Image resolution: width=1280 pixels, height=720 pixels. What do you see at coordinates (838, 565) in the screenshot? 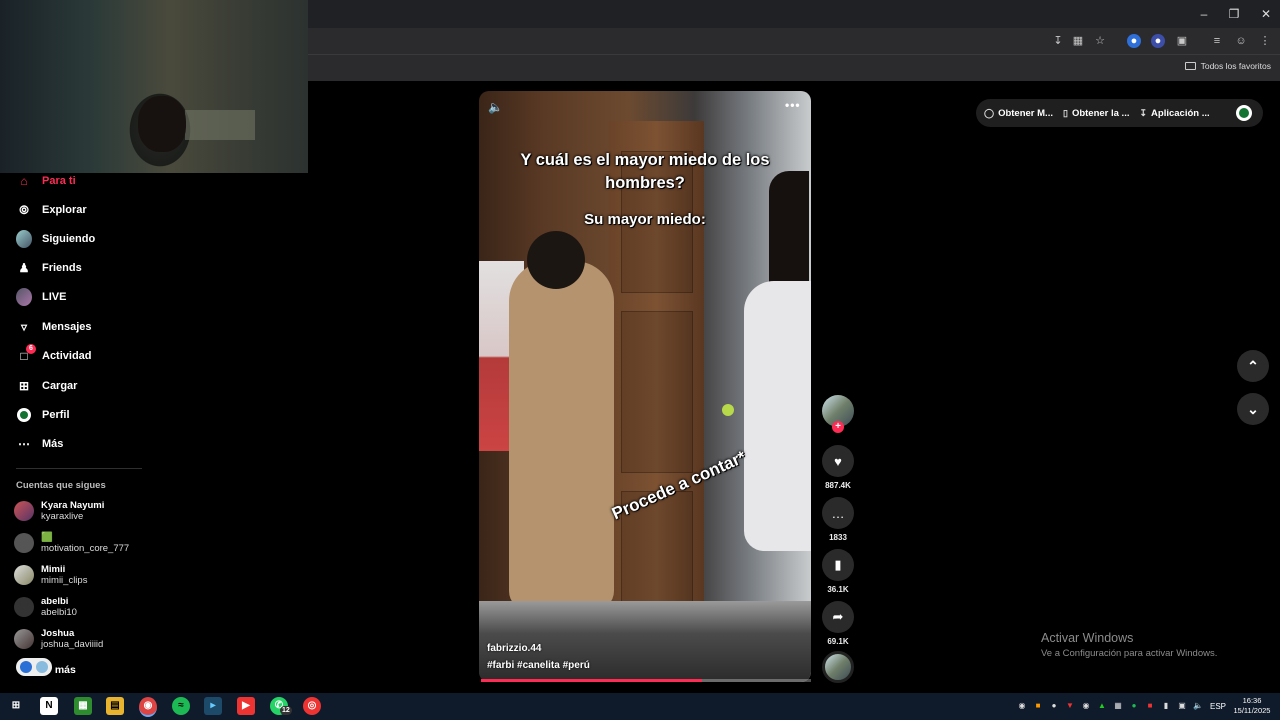
I see `save-button: ▮` at bounding box center [838, 565].